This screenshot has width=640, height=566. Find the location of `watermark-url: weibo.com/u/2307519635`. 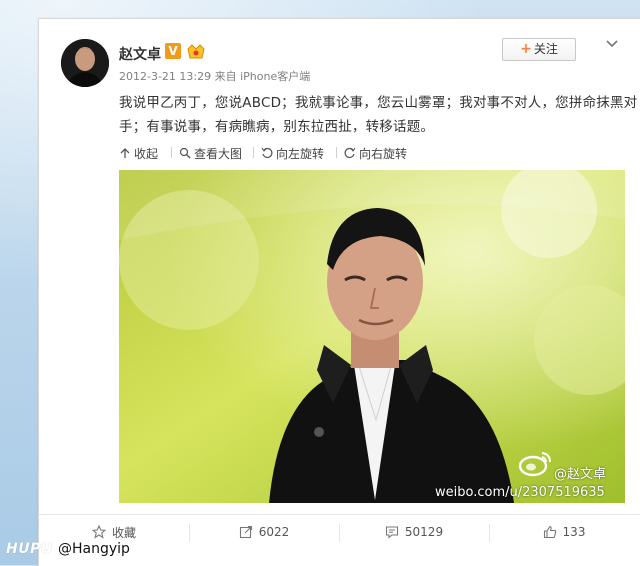

watermark-url: weibo.com/u/2307519635 is located at coordinates (520, 492).